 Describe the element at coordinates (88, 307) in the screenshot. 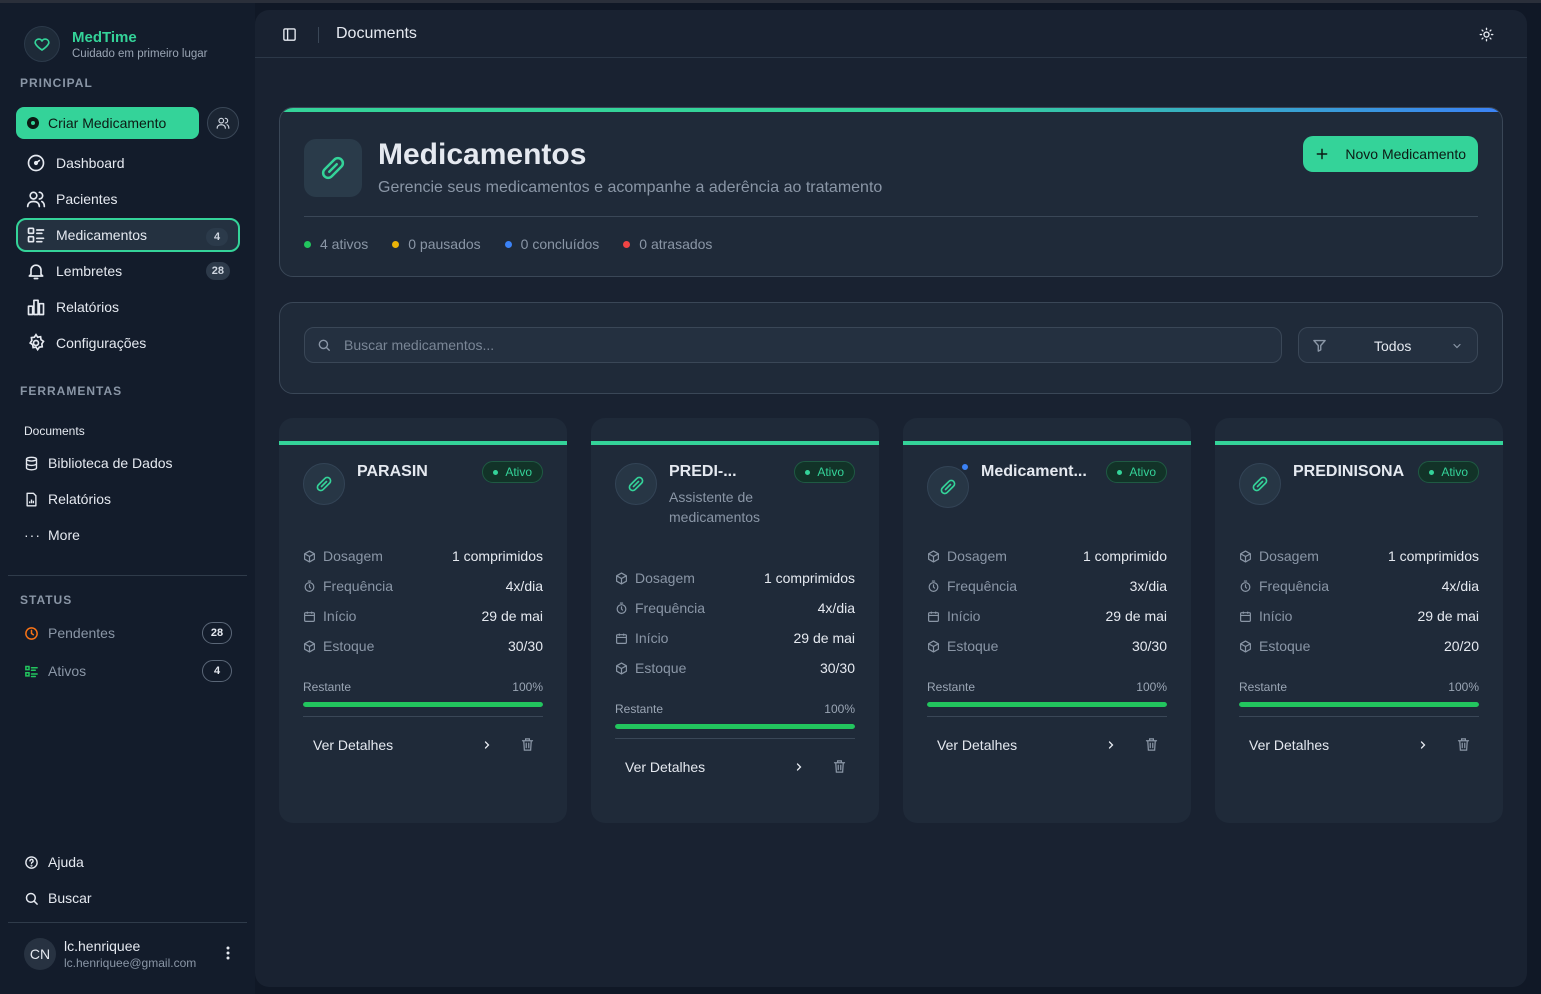

I see `sidebar-item-label: Relatórios` at that location.